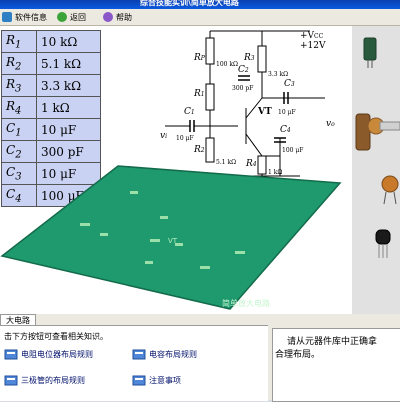  I want to click on component-symbol: R1, so click(19, 41).